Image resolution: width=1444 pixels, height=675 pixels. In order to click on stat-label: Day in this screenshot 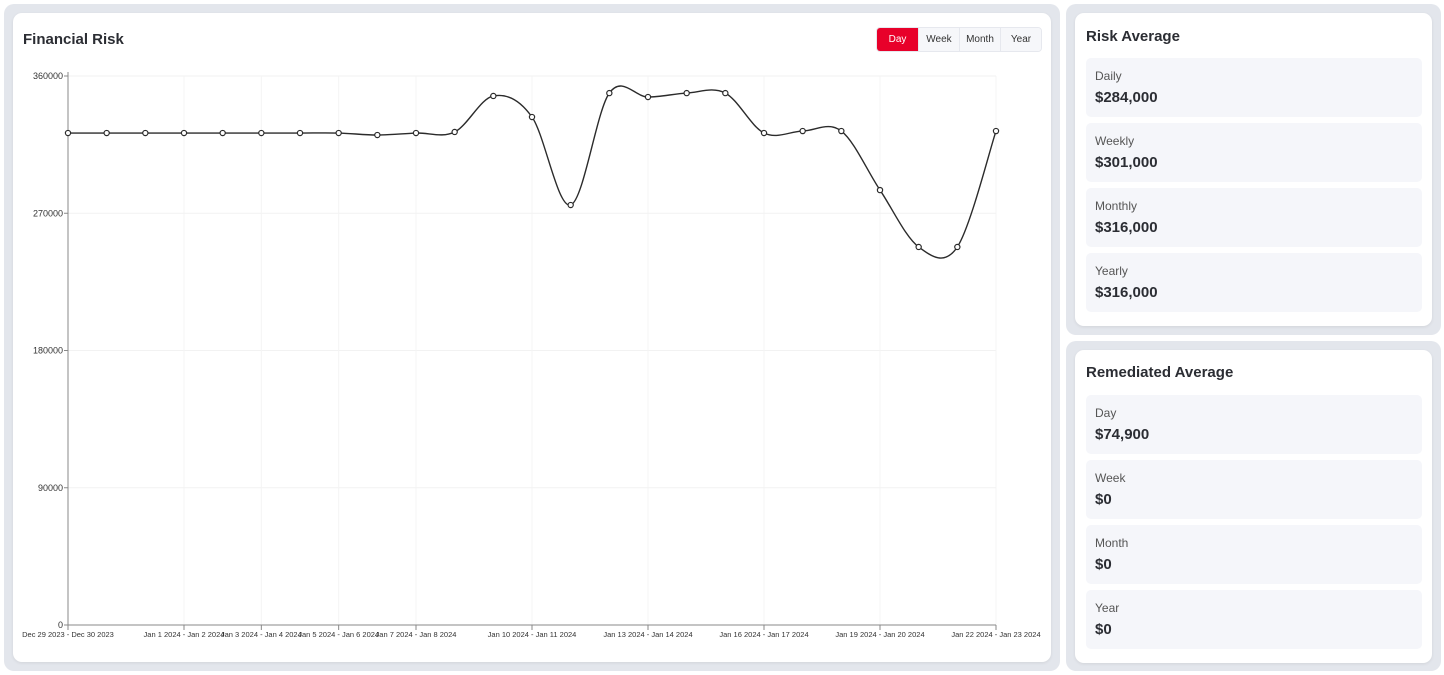, I will do `click(1106, 413)`.